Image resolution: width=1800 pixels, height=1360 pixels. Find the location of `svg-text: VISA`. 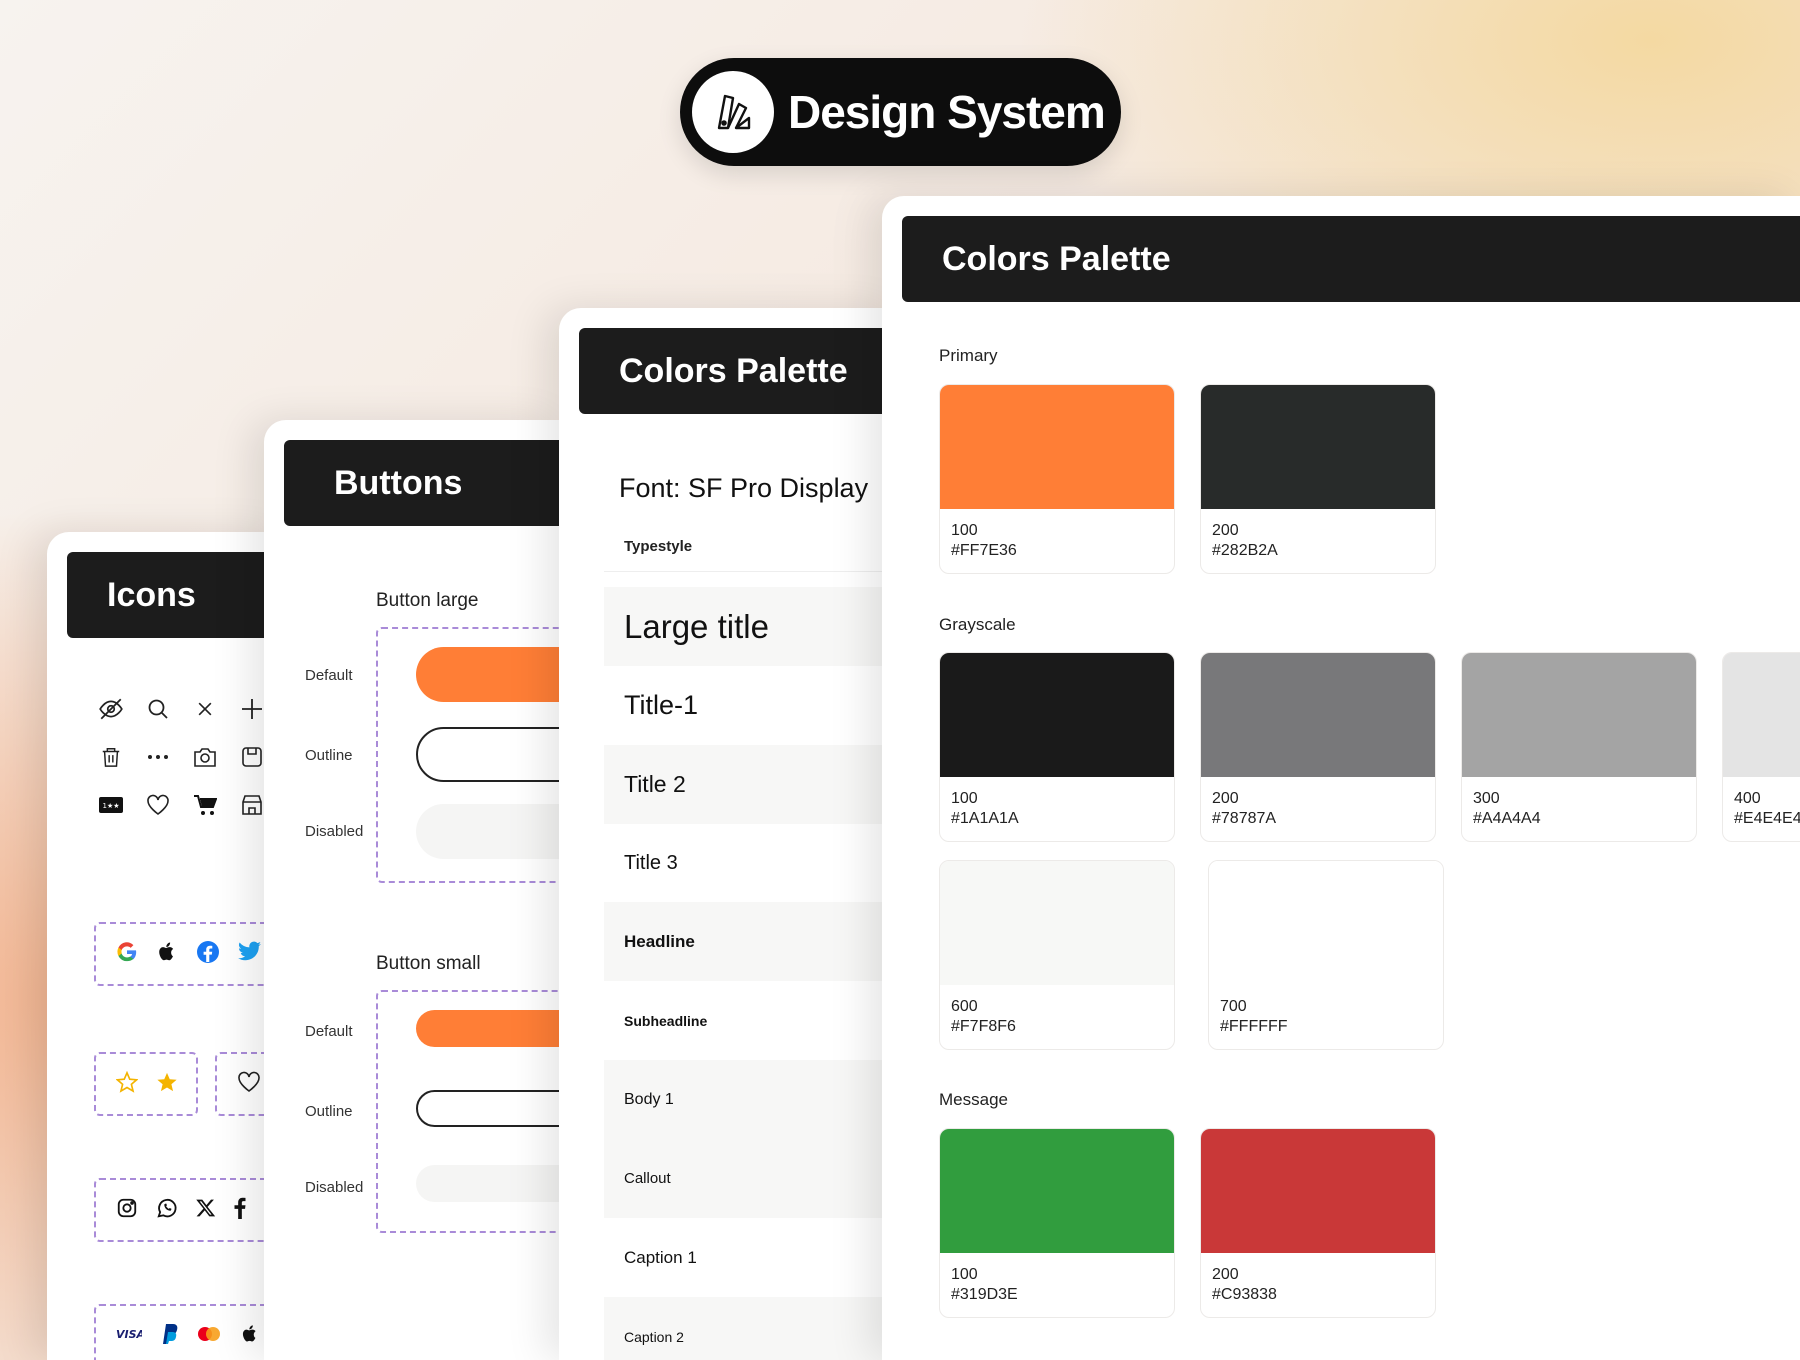

svg-text: VISA is located at coordinates (129, 1334).